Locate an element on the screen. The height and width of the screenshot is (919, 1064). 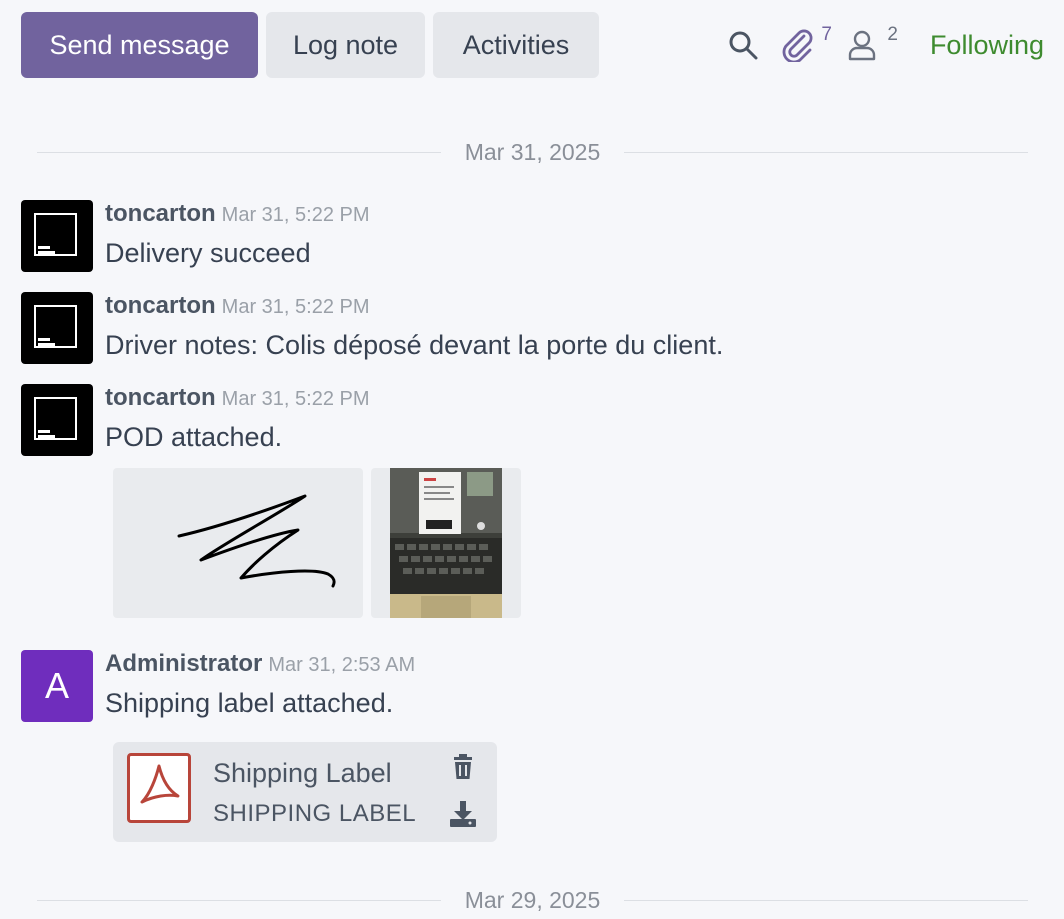
date-separator: Mar 31, 2025 is located at coordinates (532, 152).